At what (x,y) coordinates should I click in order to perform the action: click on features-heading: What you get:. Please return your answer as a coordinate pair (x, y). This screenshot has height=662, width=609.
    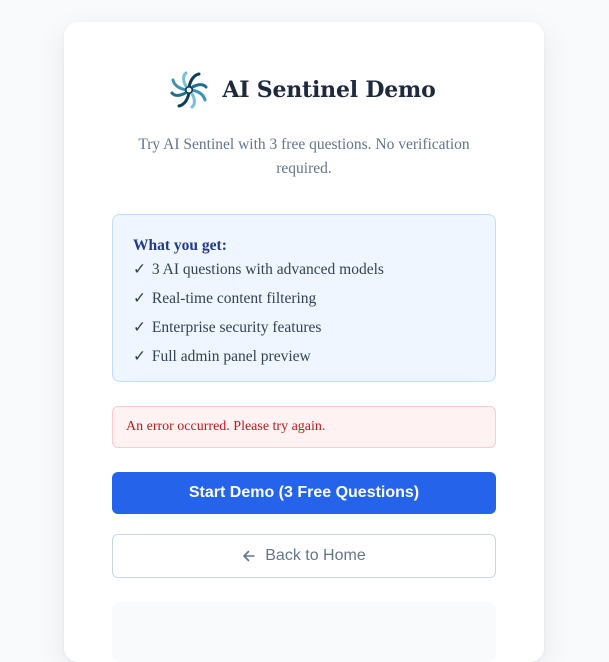
    Looking at the image, I should click on (180, 245).